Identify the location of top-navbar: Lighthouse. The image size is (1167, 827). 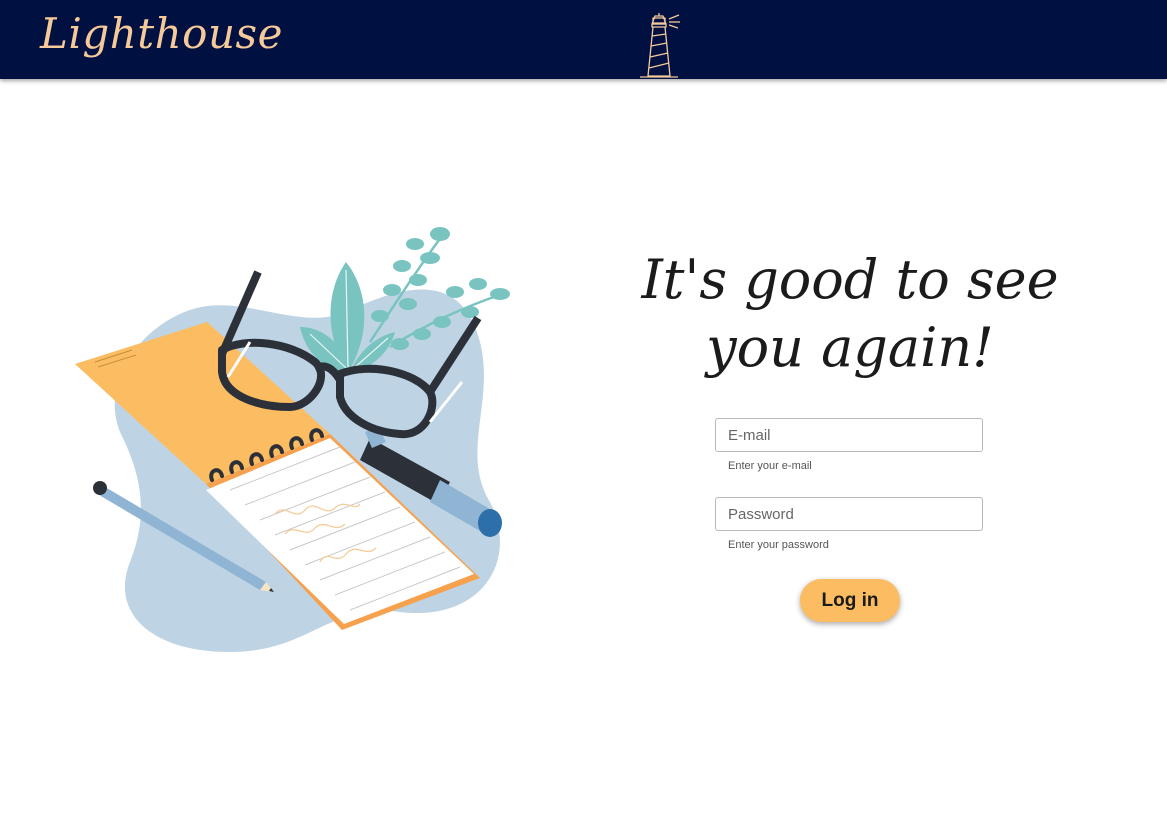
(583, 39).